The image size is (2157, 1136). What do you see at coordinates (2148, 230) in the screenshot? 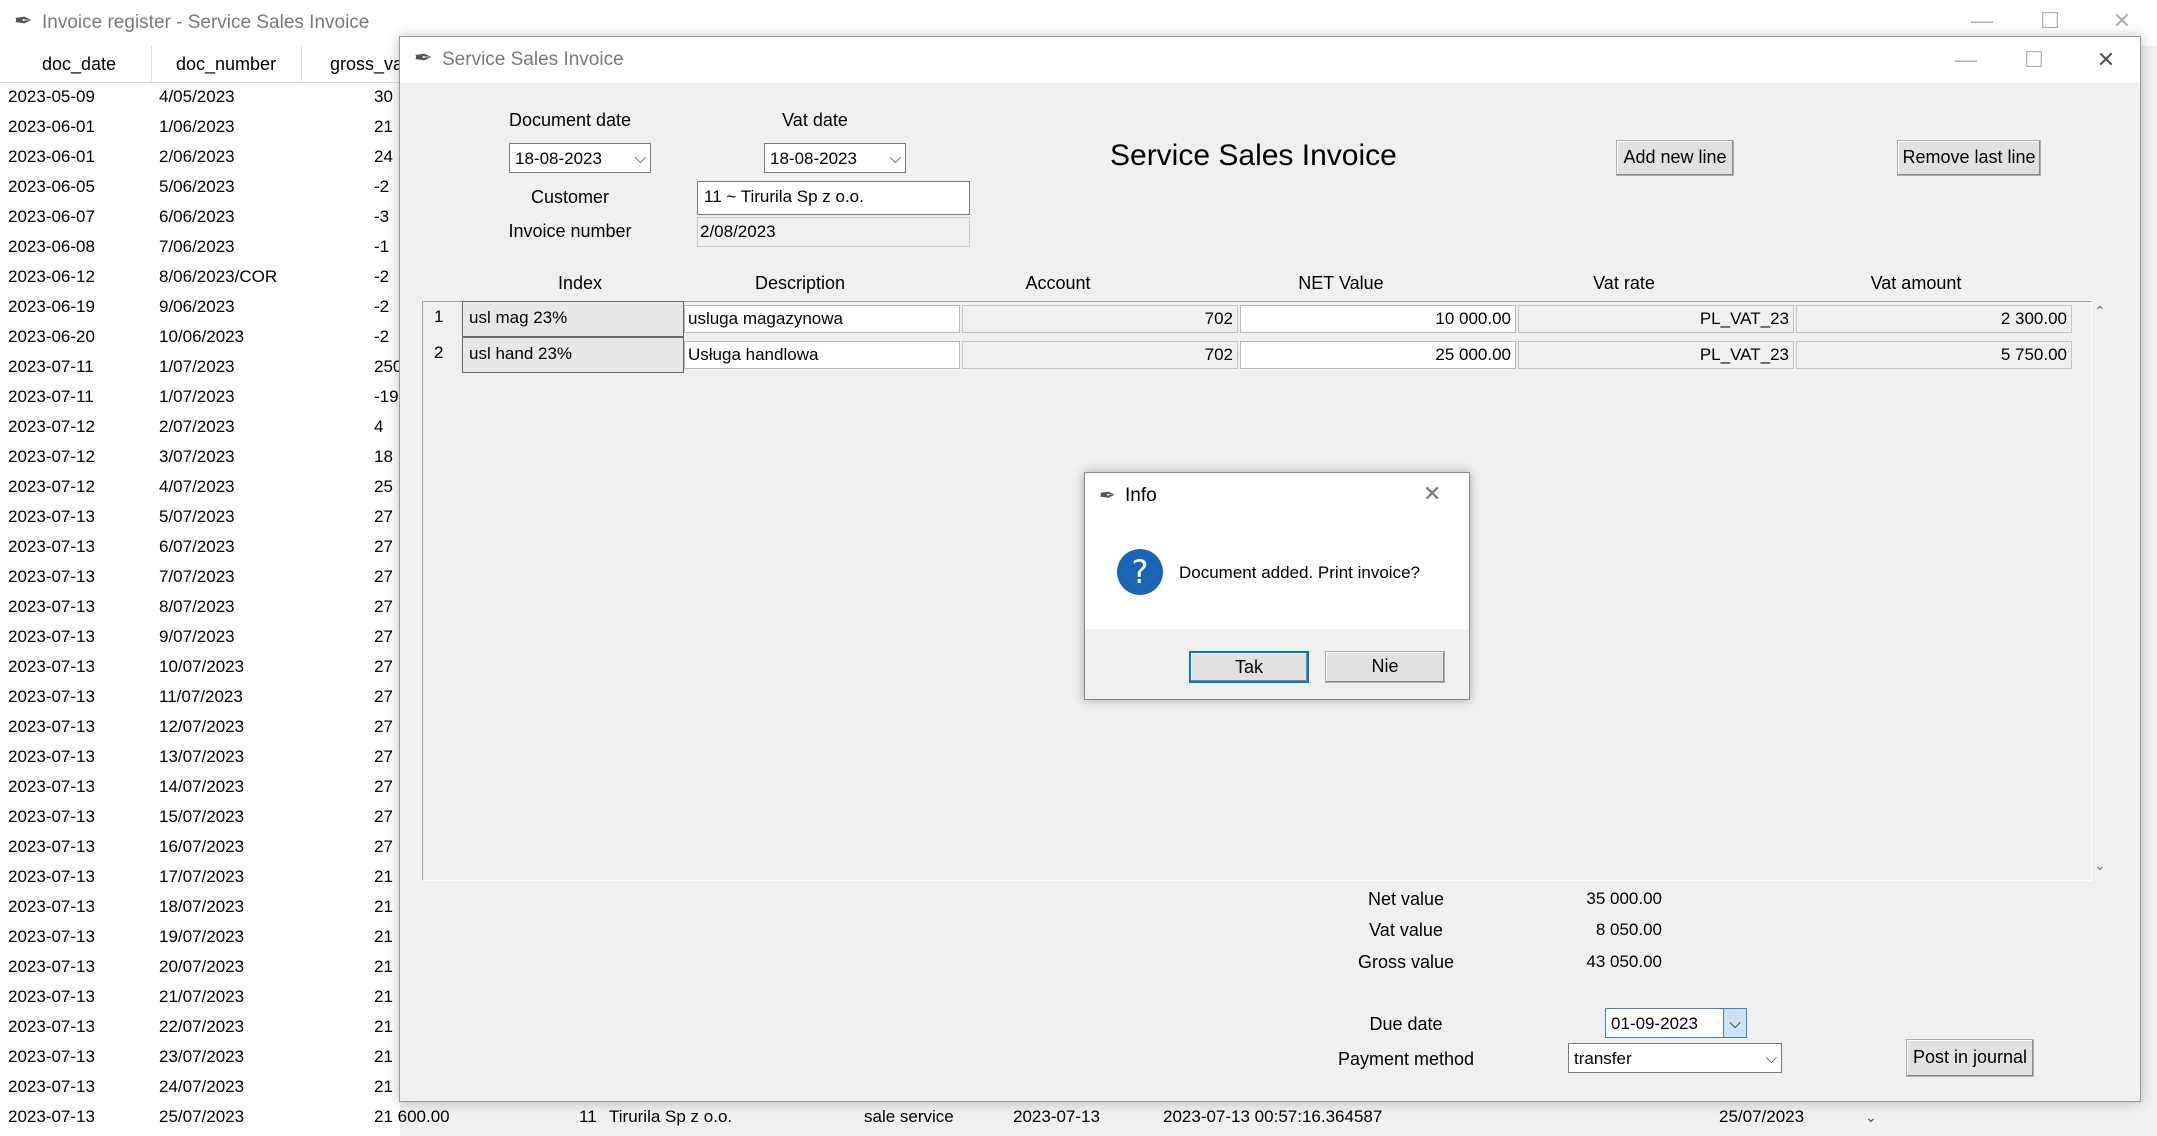
I see `register-scrollbar` at bounding box center [2148, 230].